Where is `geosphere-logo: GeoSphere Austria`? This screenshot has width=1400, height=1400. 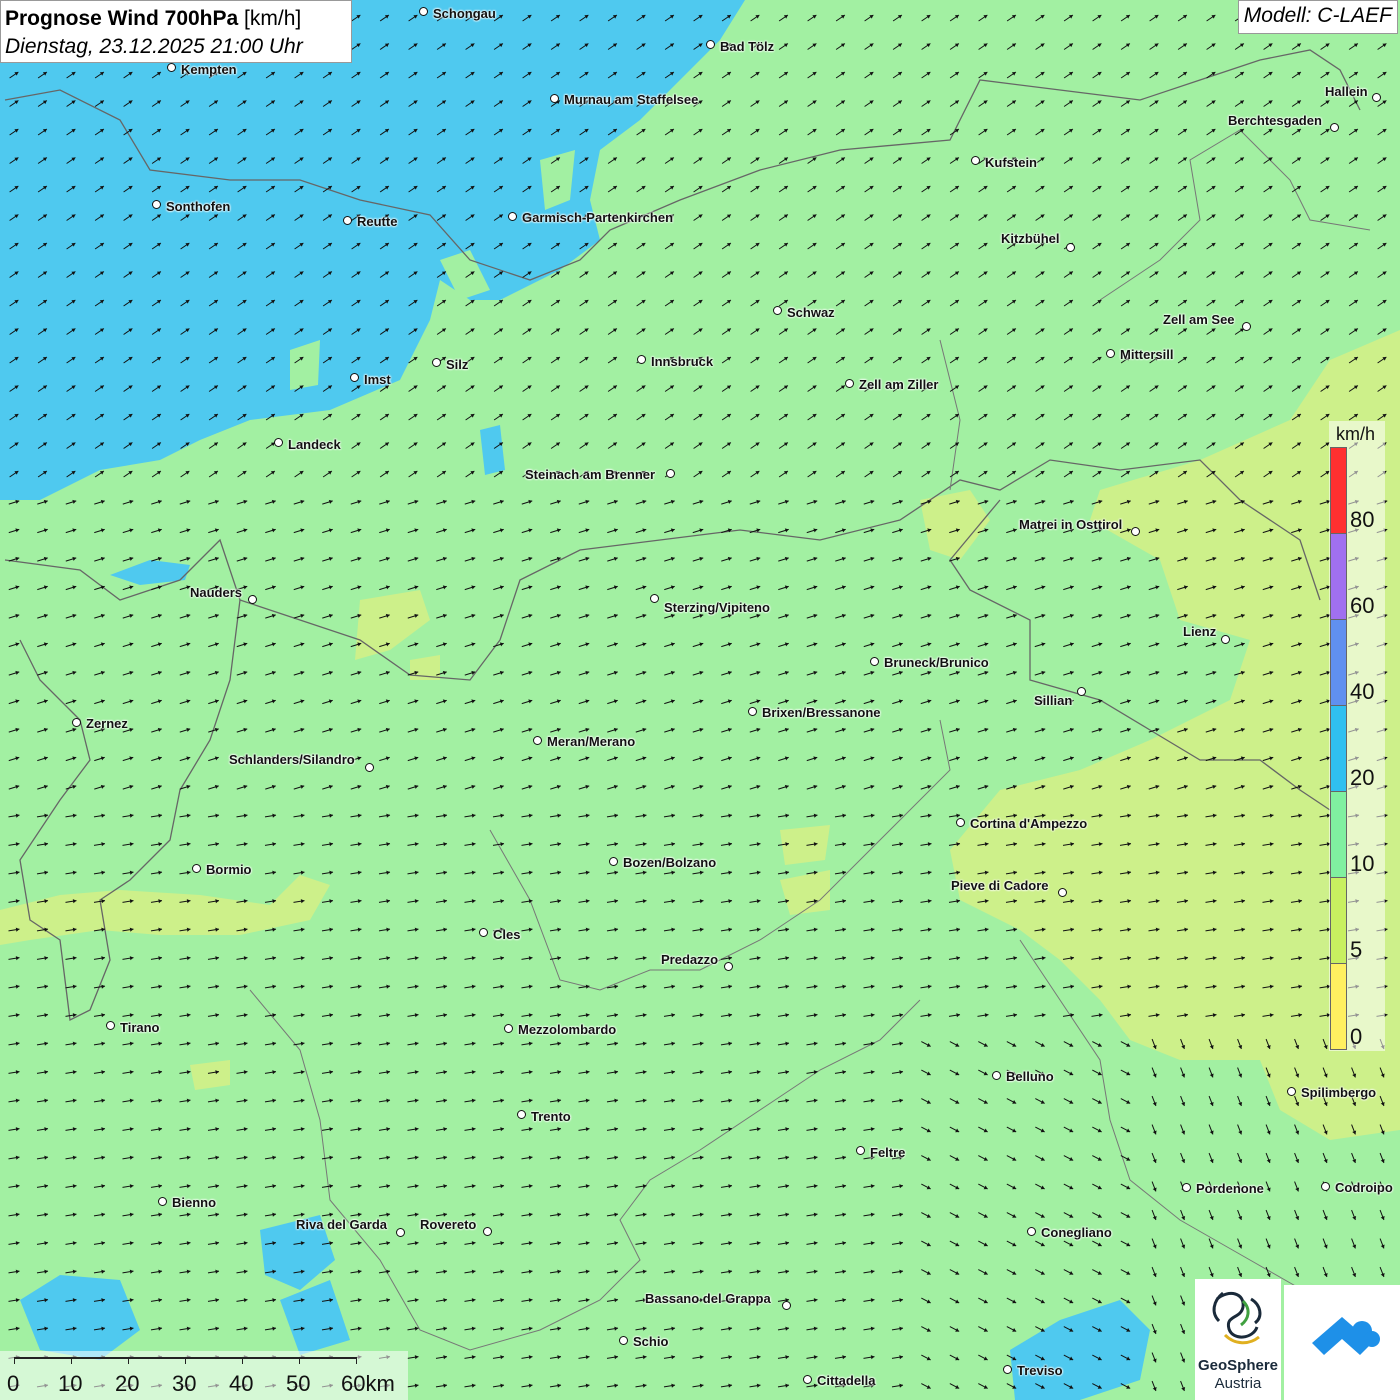
geosphere-logo: GeoSphere Austria is located at coordinates (1238, 1339).